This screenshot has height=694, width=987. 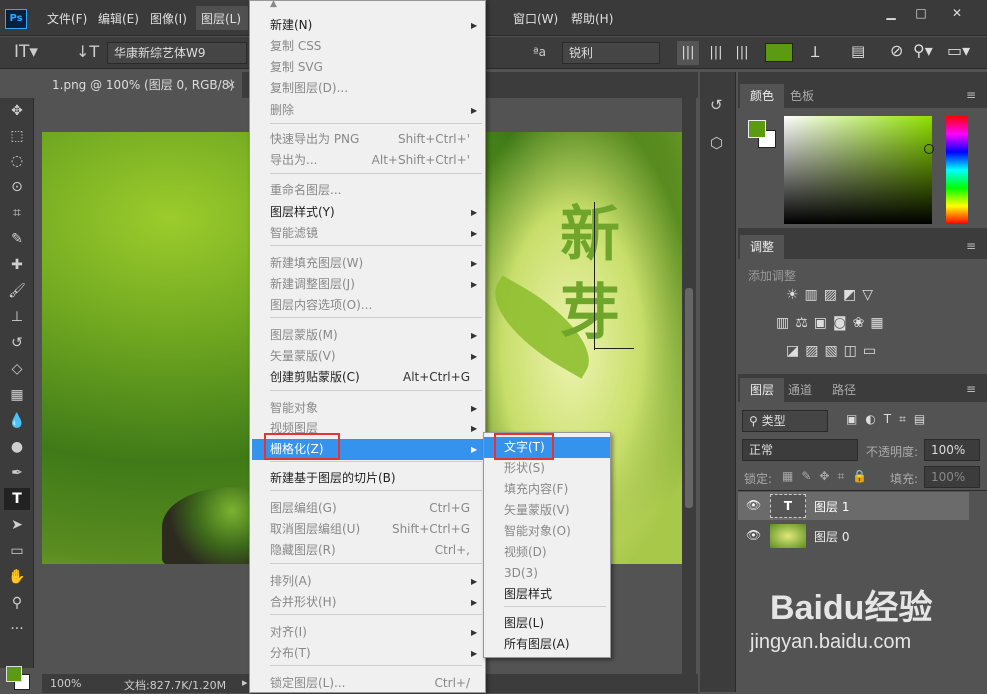 What do you see at coordinates (689, 398) in the screenshot?
I see `scrollbar-thumb` at bounding box center [689, 398].